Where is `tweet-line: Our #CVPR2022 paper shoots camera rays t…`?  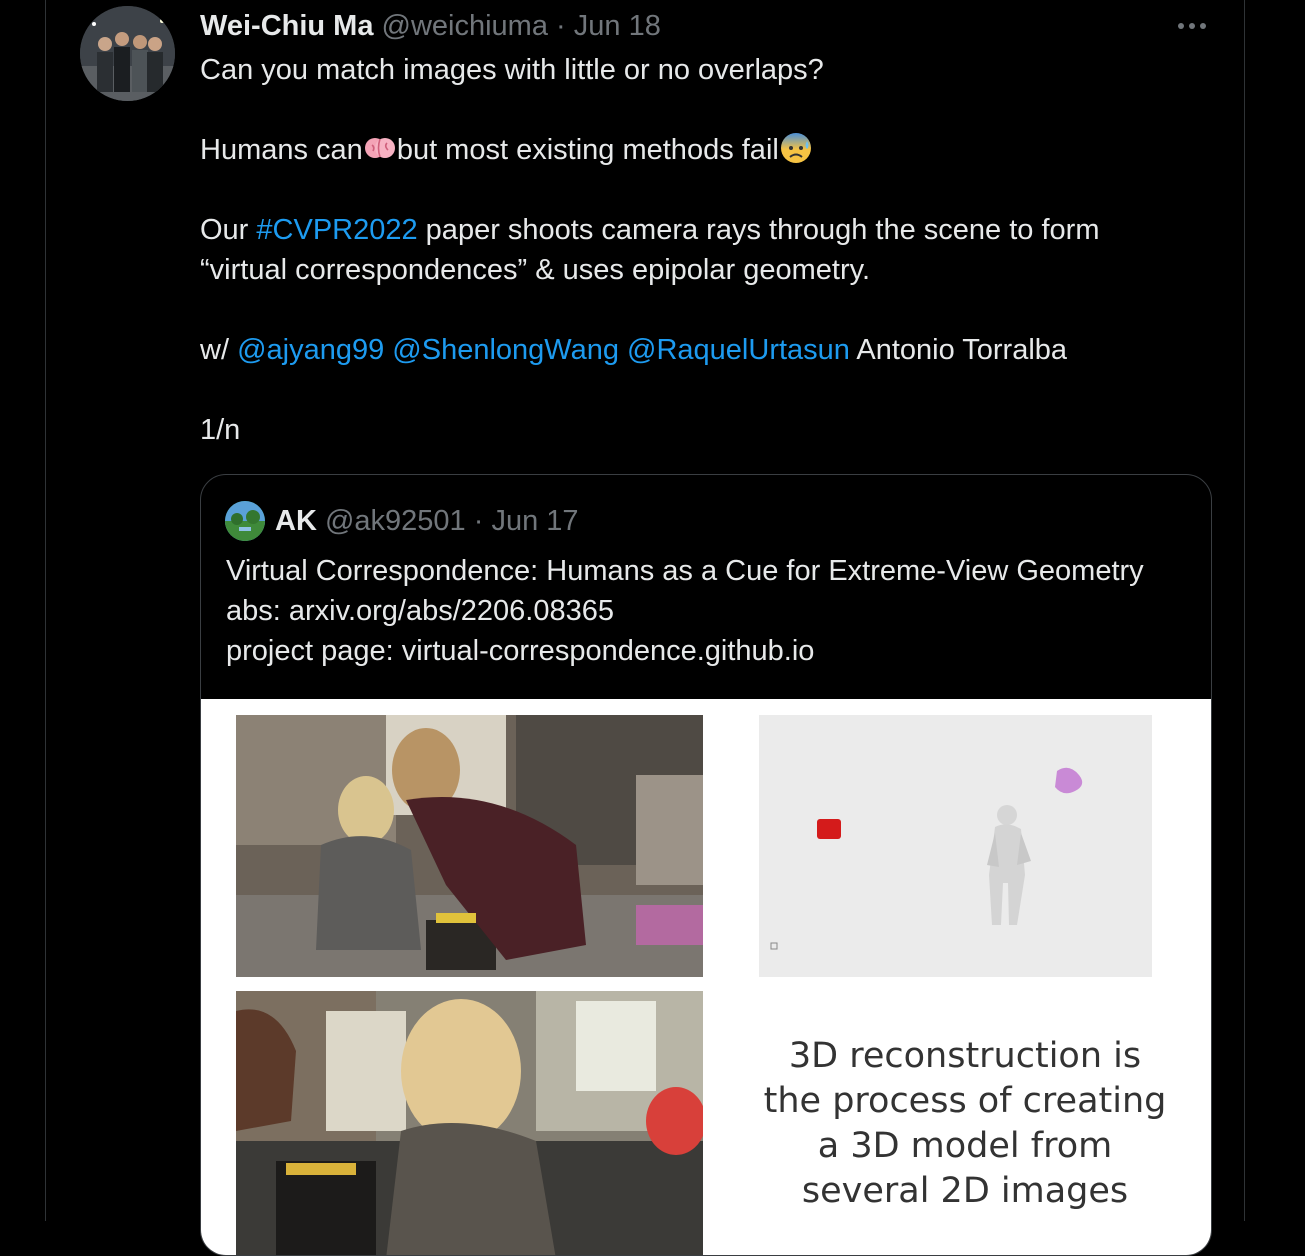
tweet-line: Our #CVPR2022 paper shoots camera rays t… is located at coordinates (650, 230).